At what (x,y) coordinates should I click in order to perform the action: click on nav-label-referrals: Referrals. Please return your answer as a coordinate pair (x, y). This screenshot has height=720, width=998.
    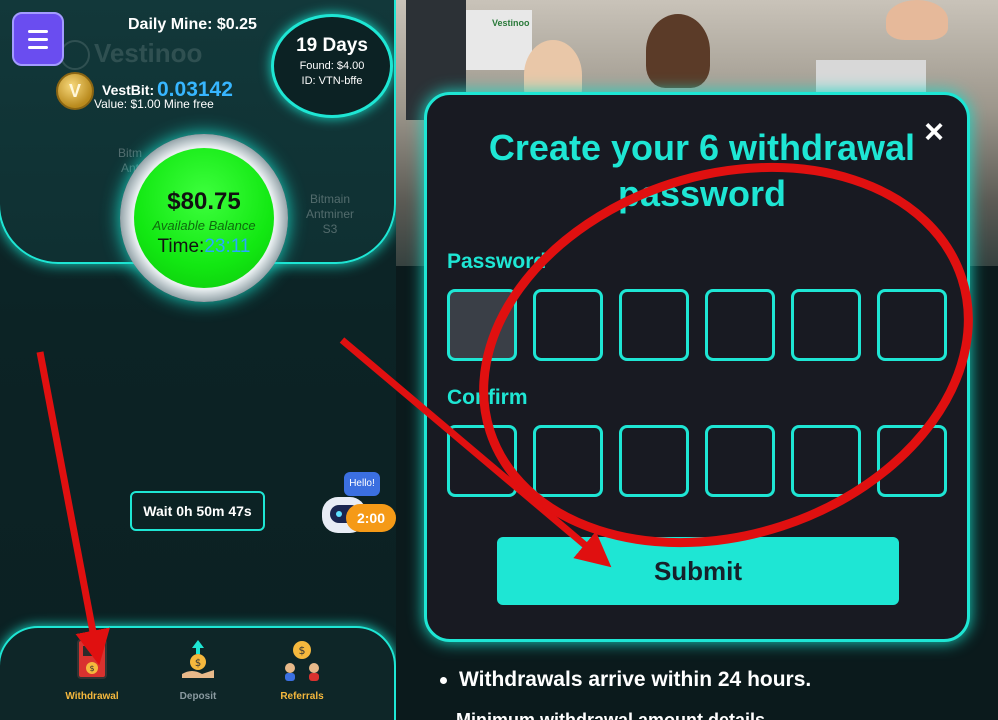
    Looking at the image, I should click on (302, 696).